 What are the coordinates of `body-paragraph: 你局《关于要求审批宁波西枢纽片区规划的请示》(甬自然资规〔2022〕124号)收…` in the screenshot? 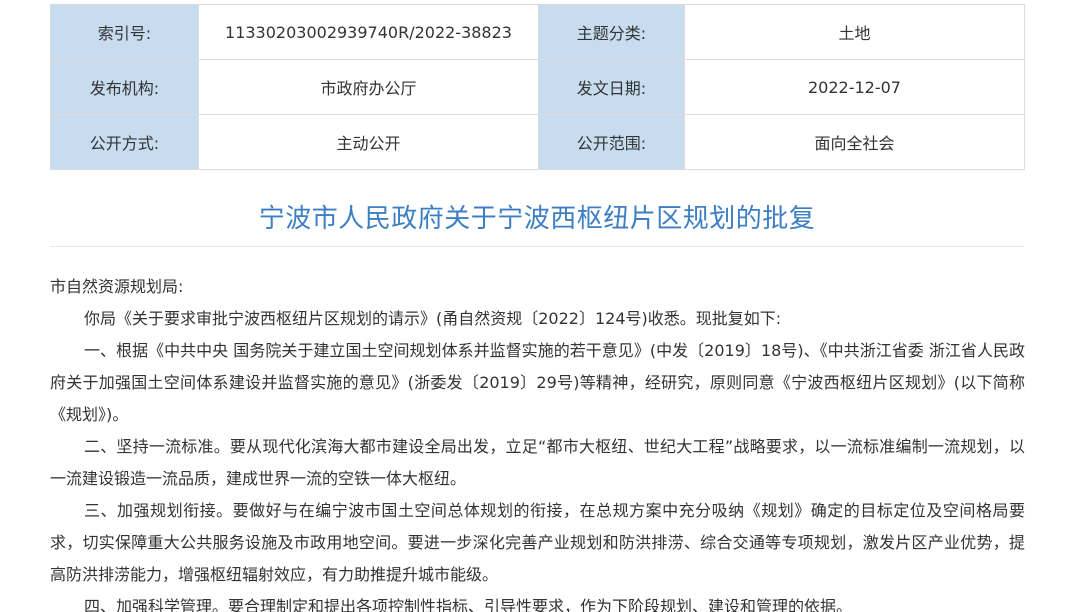 It's located at (433, 318).